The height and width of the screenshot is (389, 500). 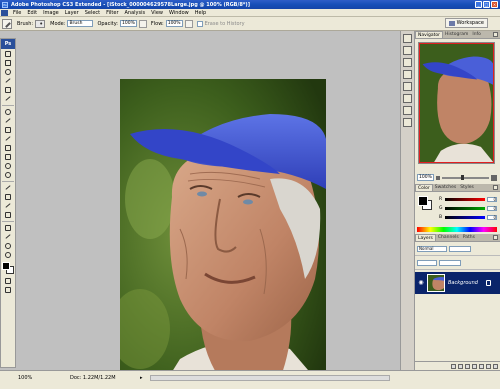 What do you see at coordinates (457, 229) in the screenshot?
I see `color-spectrum-ramp` at bounding box center [457, 229].